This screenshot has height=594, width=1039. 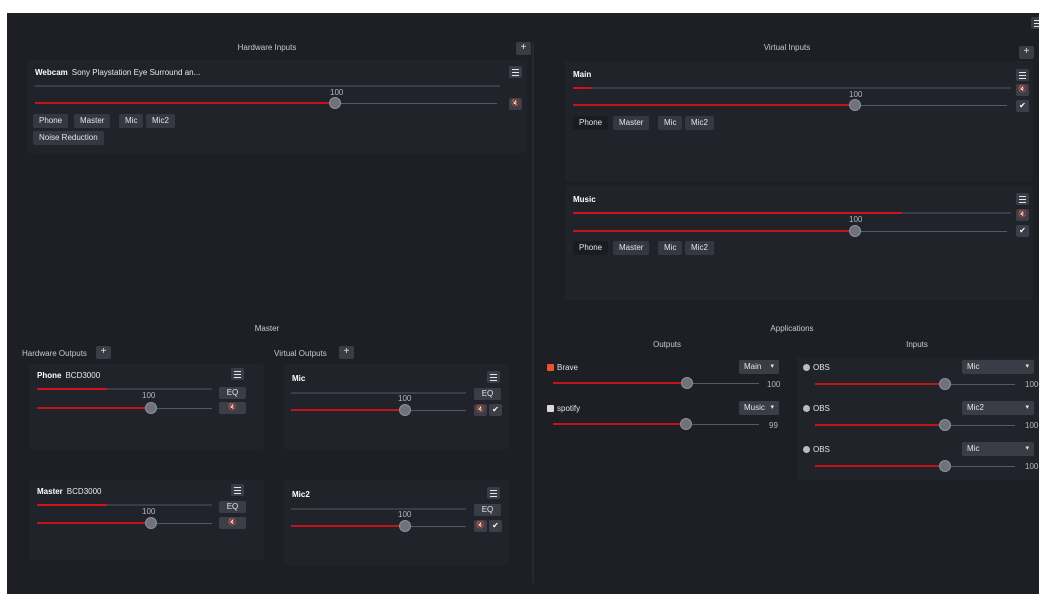 What do you see at coordinates (1022, 75) in the screenshot?
I see `virtual-input-menu-button-main` at bounding box center [1022, 75].